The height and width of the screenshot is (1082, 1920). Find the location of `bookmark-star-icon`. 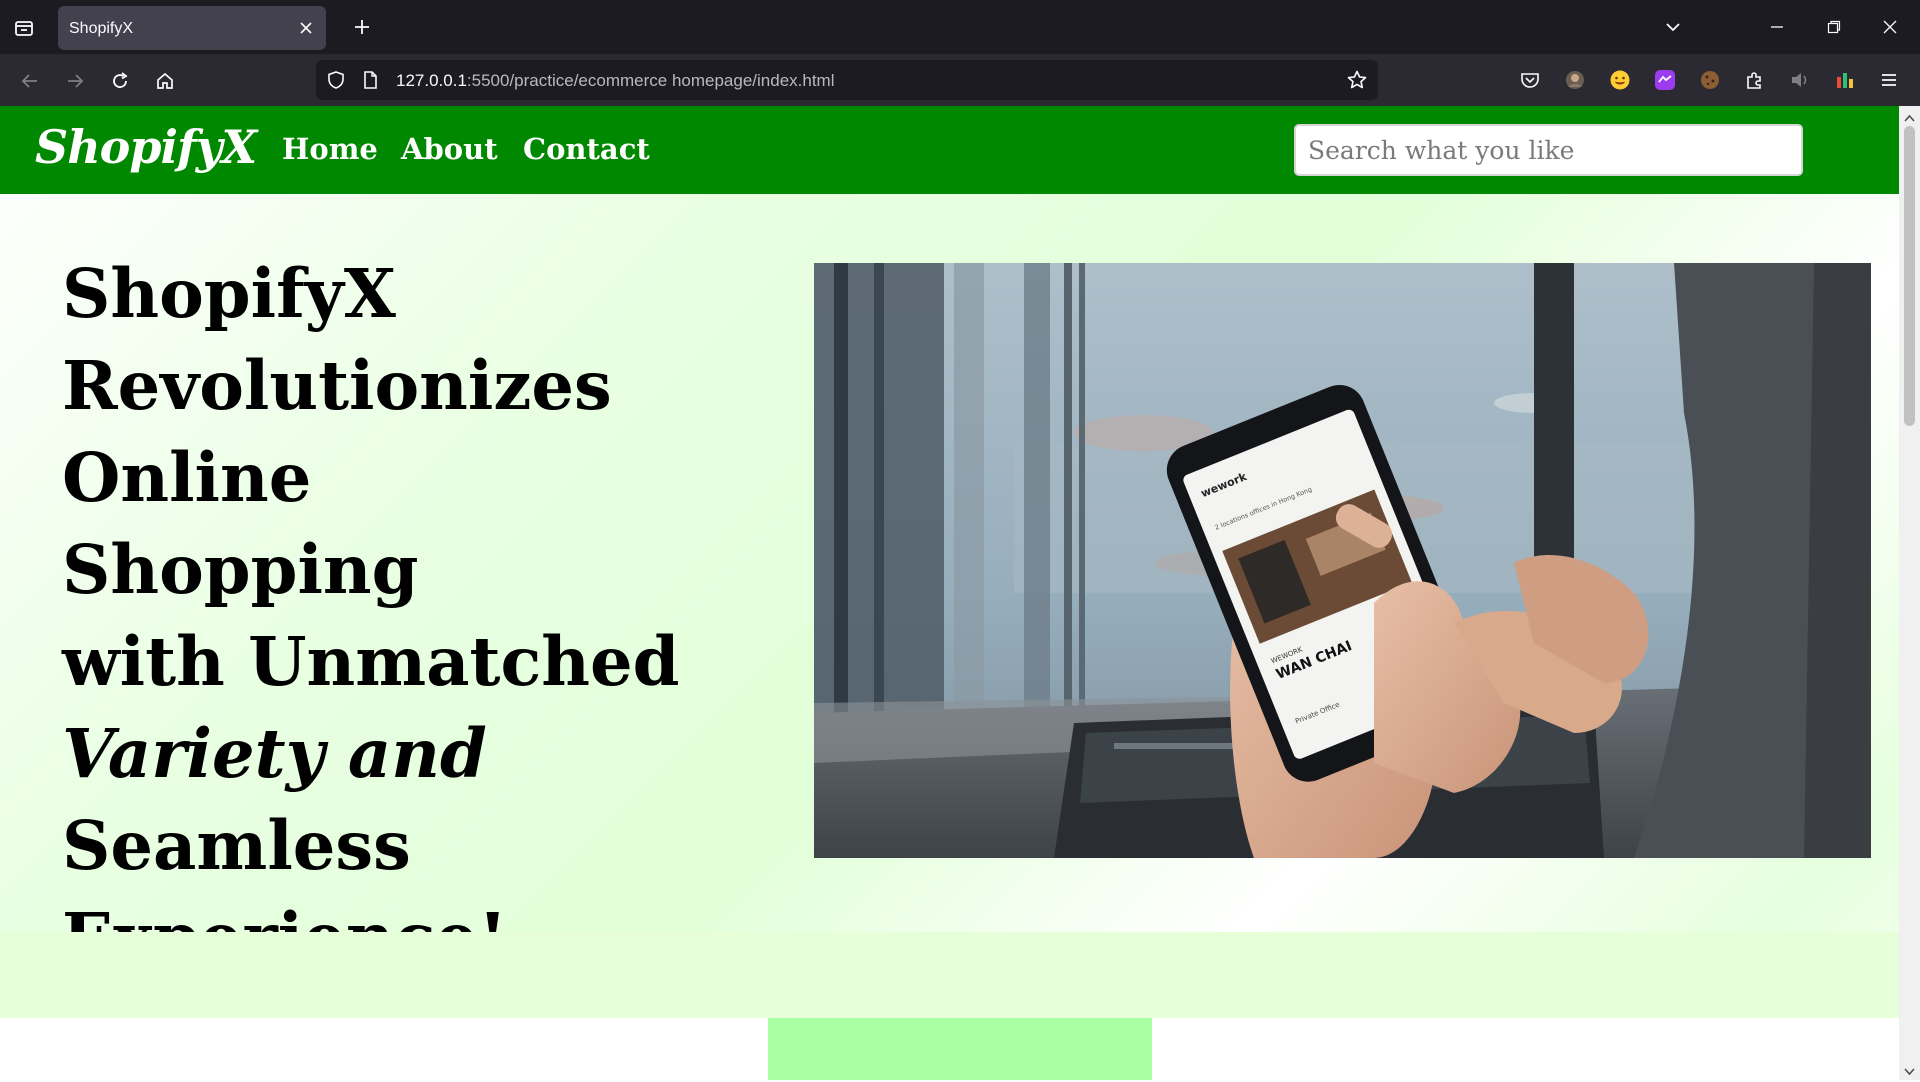

bookmark-star-icon is located at coordinates (1357, 80).